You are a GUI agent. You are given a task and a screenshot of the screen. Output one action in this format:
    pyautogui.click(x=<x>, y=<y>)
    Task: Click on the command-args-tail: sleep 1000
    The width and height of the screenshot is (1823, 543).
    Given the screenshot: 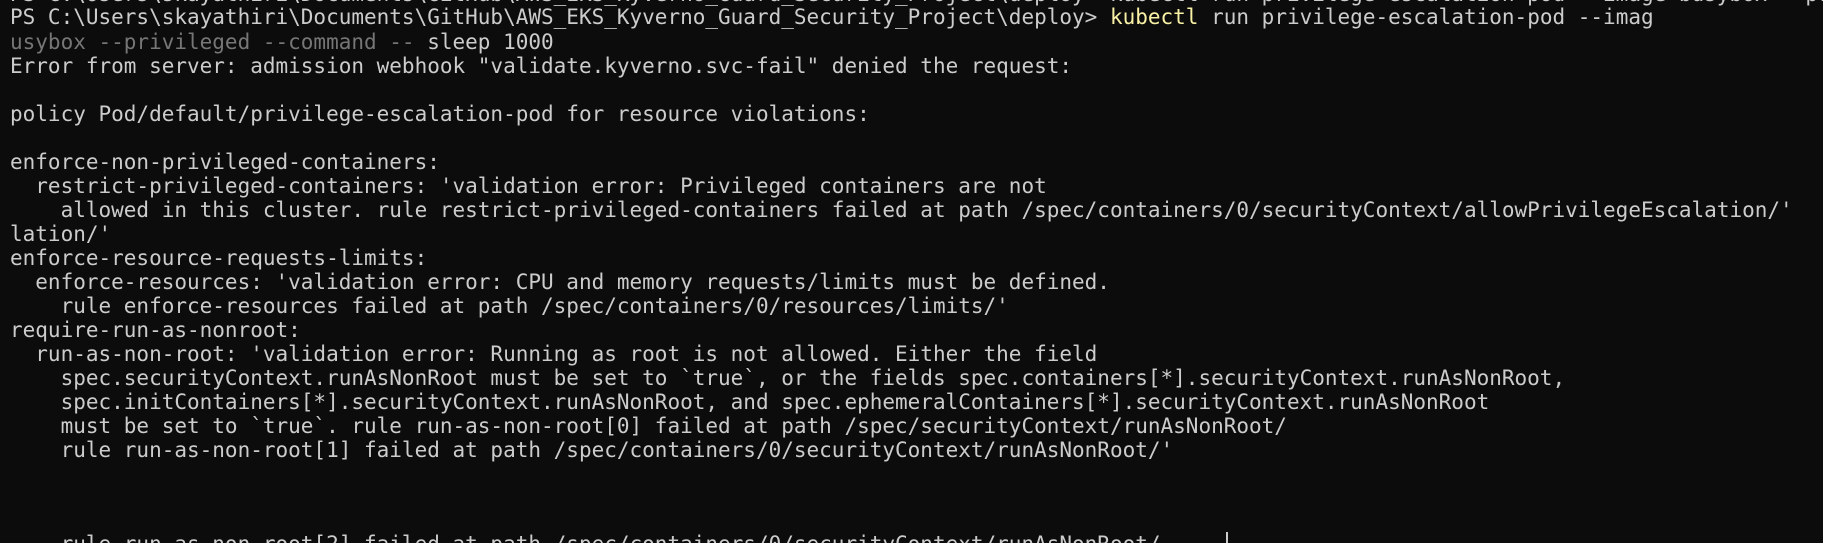 What is the action you would take?
    pyautogui.click(x=484, y=42)
    